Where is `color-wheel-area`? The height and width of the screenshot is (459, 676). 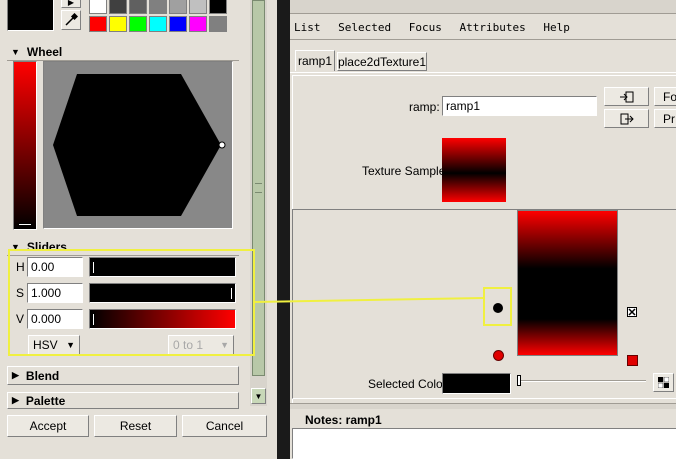 color-wheel-area is located at coordinates (138, 145).